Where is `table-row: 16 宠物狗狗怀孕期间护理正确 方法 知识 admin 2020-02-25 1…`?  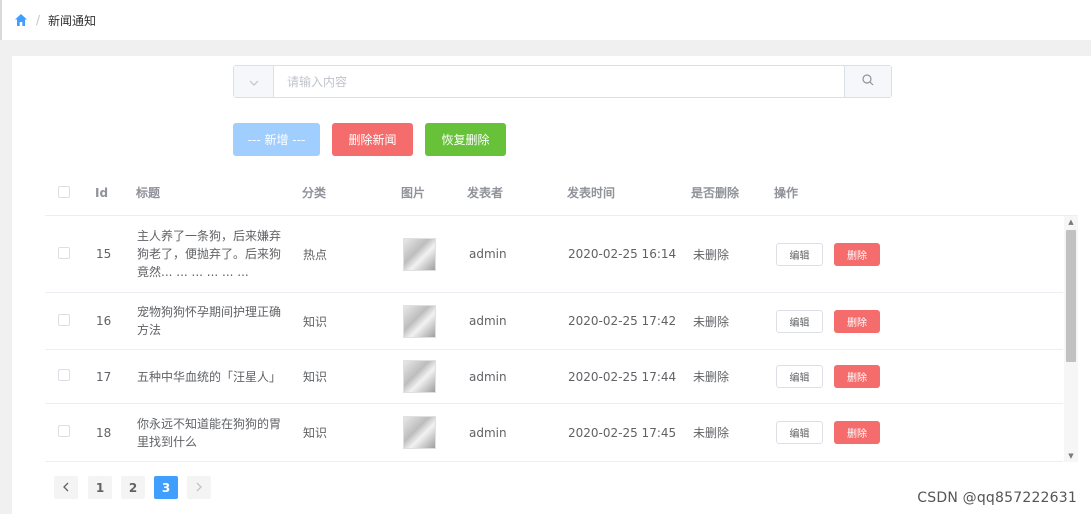
table-row: 16 宠物狗狗怀孕期间护理正确 方法 知识 admin 2020-02-25 1… is located at coordinates (554, 321).